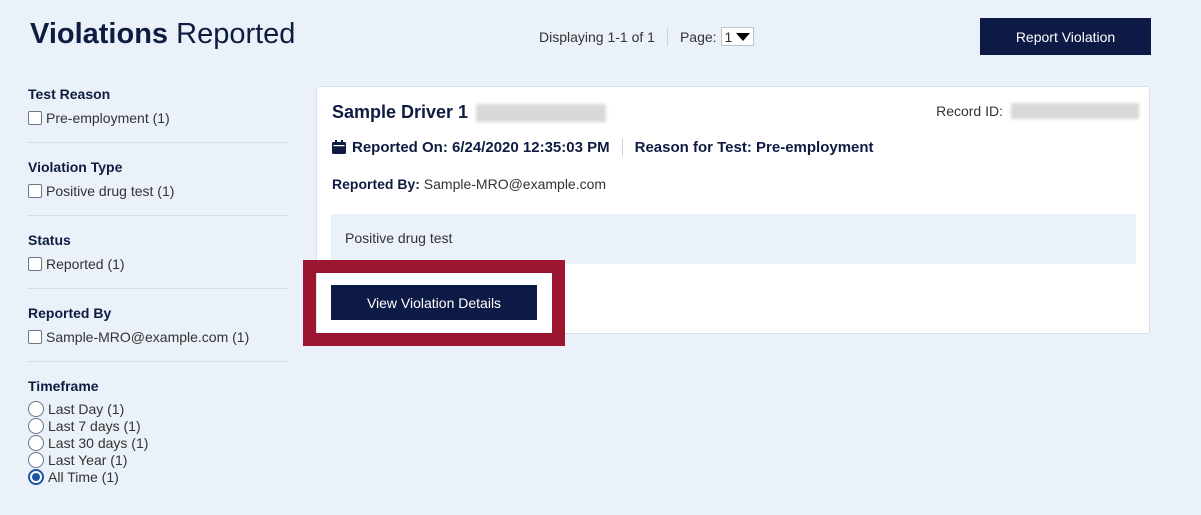 This screenshot has width=1201, height=515. What do you see at coordinates (148, 337) in the screenshot?
I see `filter-option-label: Sample-MRO@example.com (1)` at bounding box center [148, 337].